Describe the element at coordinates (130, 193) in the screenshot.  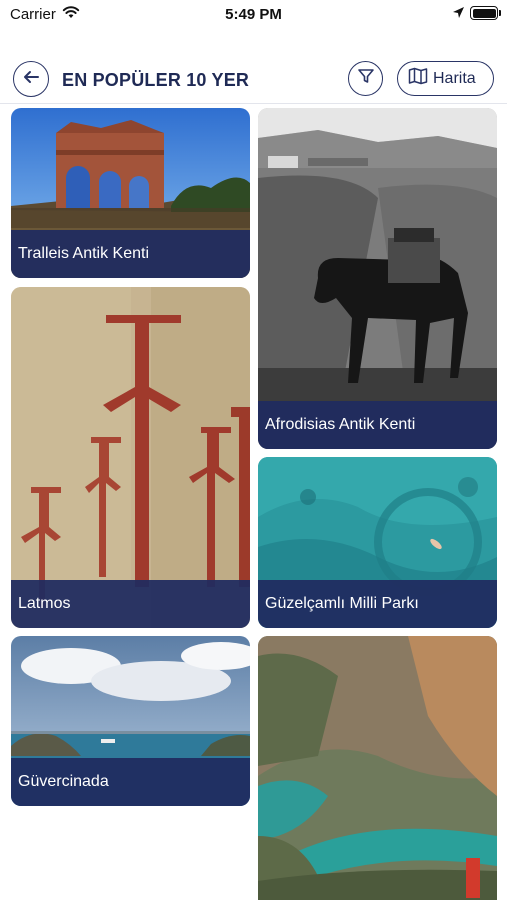
I see `place-card-tralleis: Tralleis Antik Kenti` at that location.